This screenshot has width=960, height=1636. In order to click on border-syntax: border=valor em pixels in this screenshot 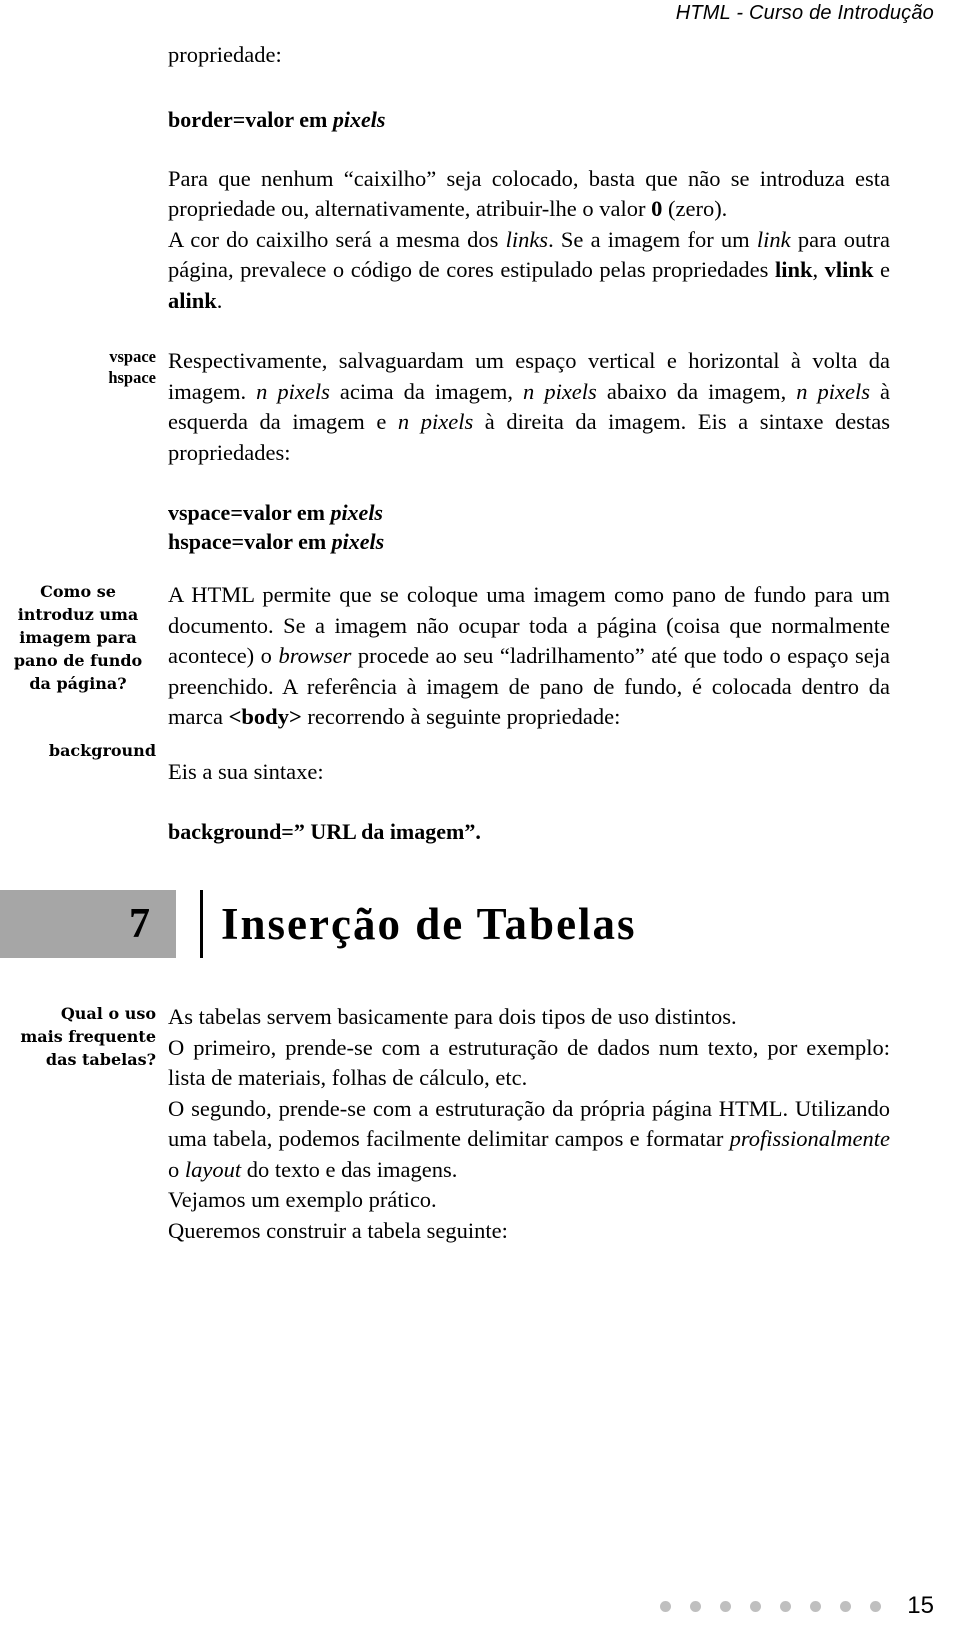, I will do `click(529, 119)`.